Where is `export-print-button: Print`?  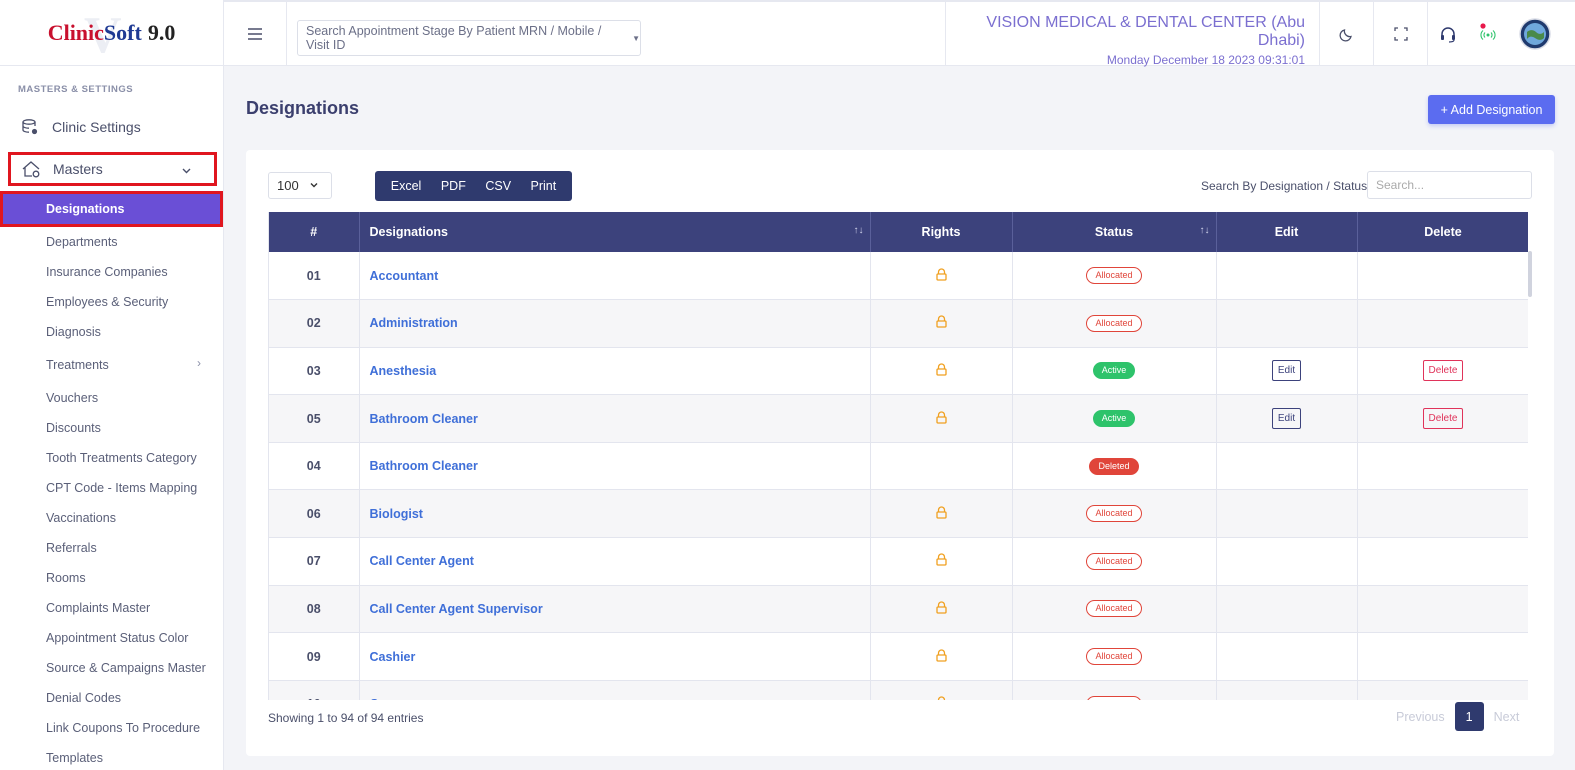 export-print-button: Print is located at coordinates (544, 186).